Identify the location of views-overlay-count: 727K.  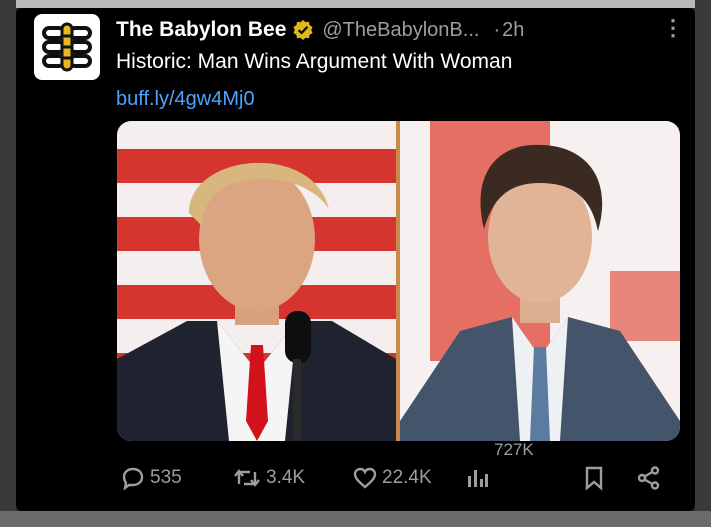
(514, 449).